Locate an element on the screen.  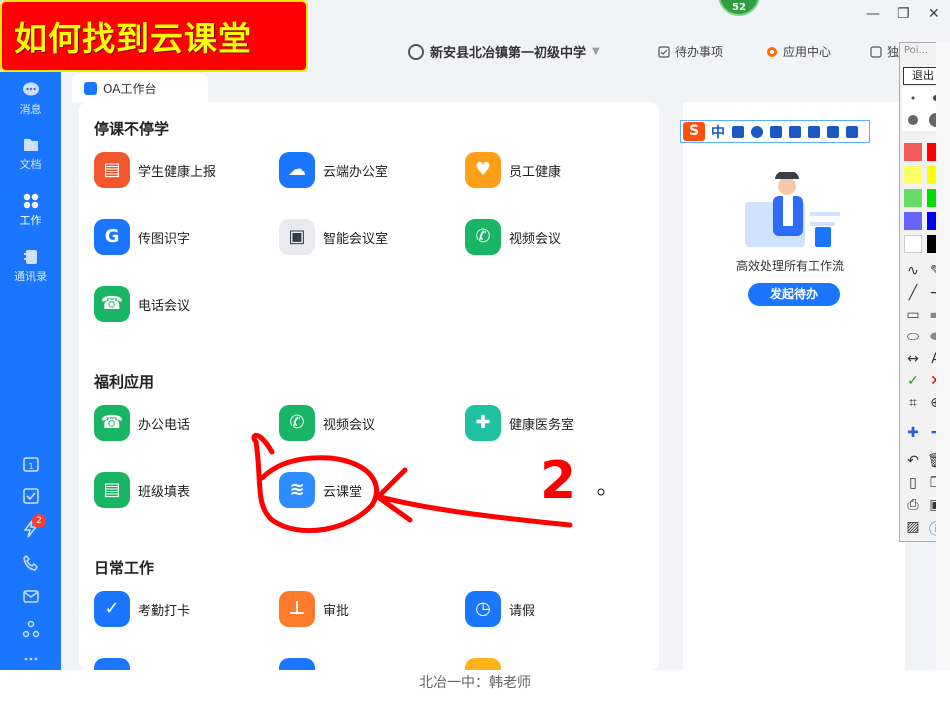
create-todo-button: 发起待办 is located at coordinates (794, 294).